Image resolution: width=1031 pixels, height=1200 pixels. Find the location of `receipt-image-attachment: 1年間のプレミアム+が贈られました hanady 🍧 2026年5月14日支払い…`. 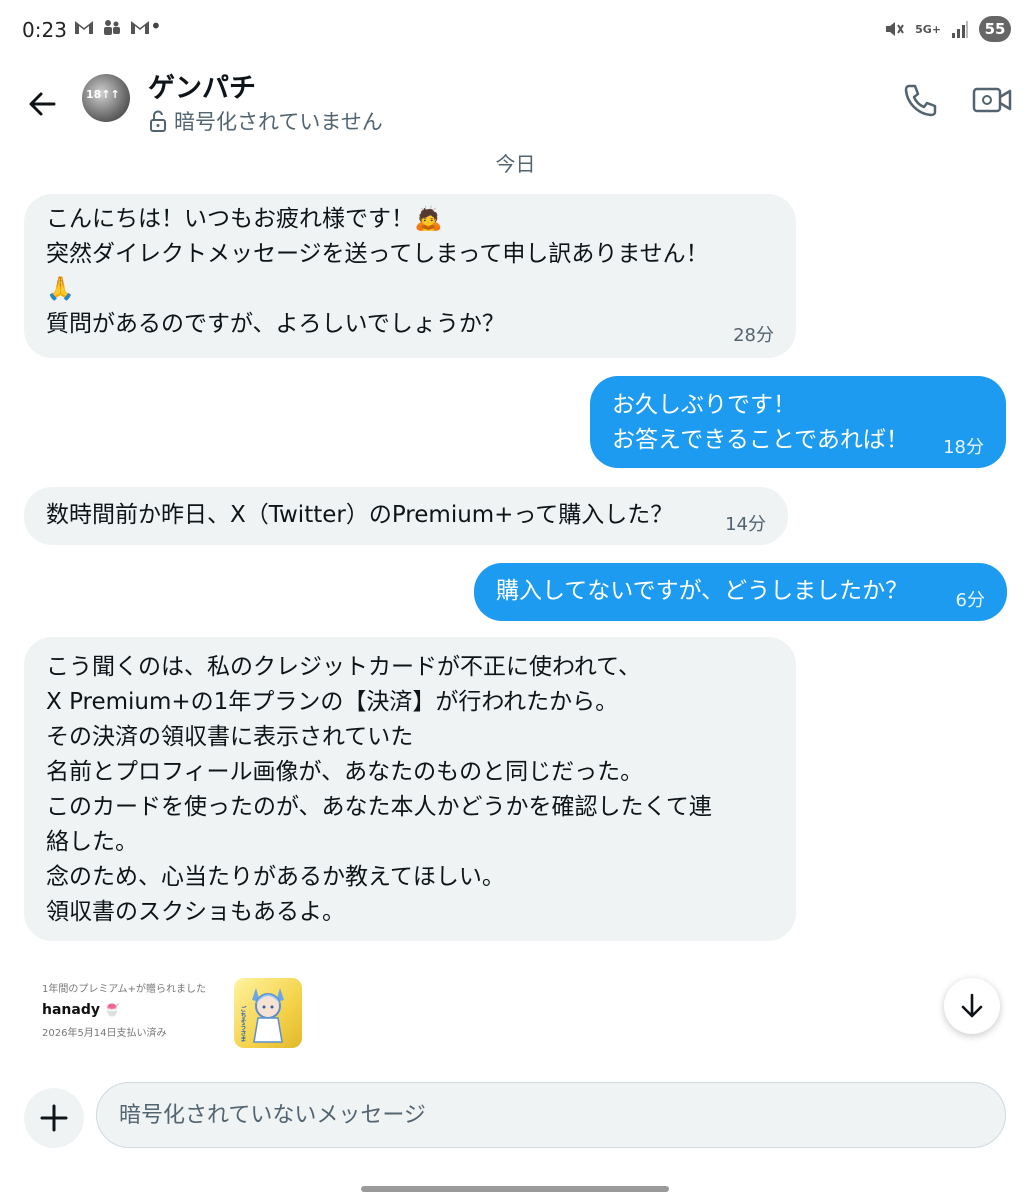

receipt-image-attachment: 1年間のプレミアム+が贈られました hanady 🍧 2026年5月14日支払い… is located at coordinates (175, 1012).